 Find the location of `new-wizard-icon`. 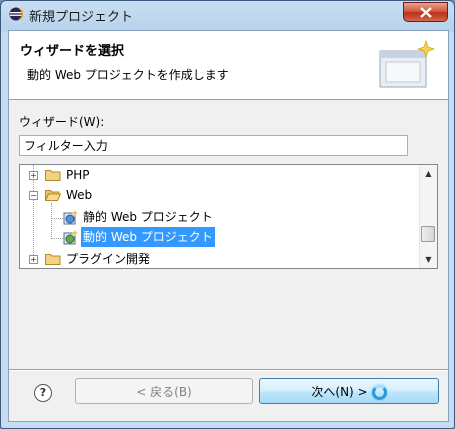

new-wizard-icon is located at coordinates (407, 63).